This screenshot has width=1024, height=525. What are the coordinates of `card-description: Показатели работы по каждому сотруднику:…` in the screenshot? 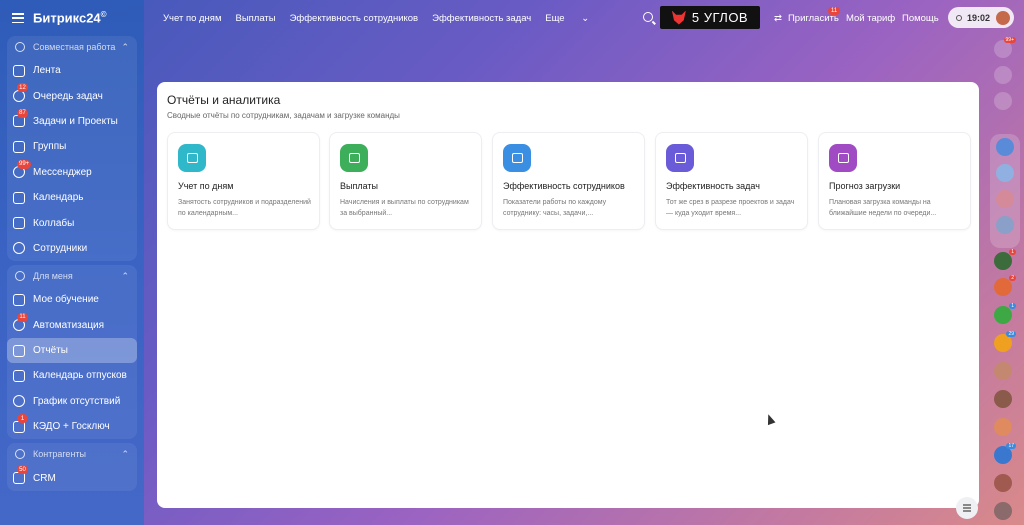 It's located at (555, 208).